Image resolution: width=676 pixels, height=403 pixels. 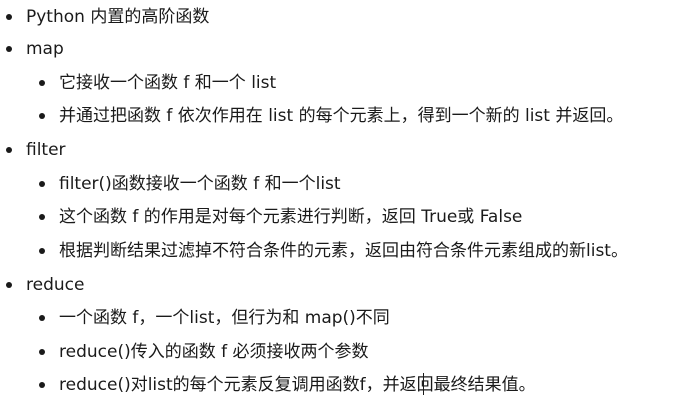 I want to click on outline-item-text: 这个函数 f 的作用是对每个元素进行判断，返回 True或 False, so click(x=291, y=217).